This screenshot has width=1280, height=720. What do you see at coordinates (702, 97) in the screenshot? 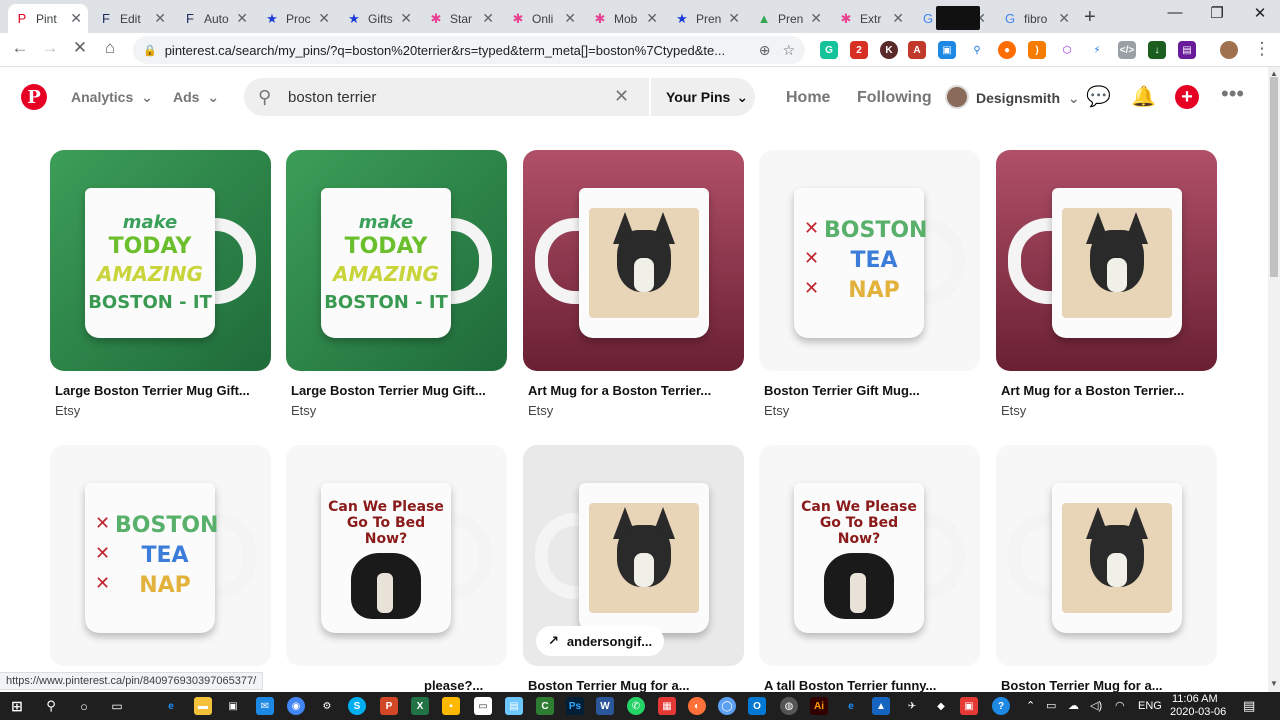
I see `search-scope-dropdown: Your Pins ⌄` at bounding box center [702, 97].